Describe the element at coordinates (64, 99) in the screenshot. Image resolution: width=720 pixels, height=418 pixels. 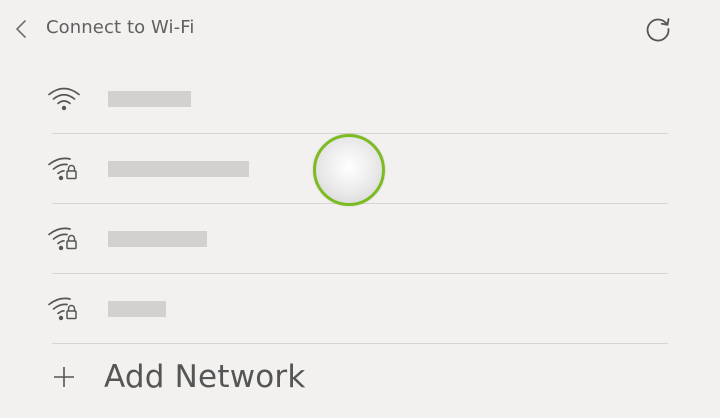
I see `wifi-icon` at that location.